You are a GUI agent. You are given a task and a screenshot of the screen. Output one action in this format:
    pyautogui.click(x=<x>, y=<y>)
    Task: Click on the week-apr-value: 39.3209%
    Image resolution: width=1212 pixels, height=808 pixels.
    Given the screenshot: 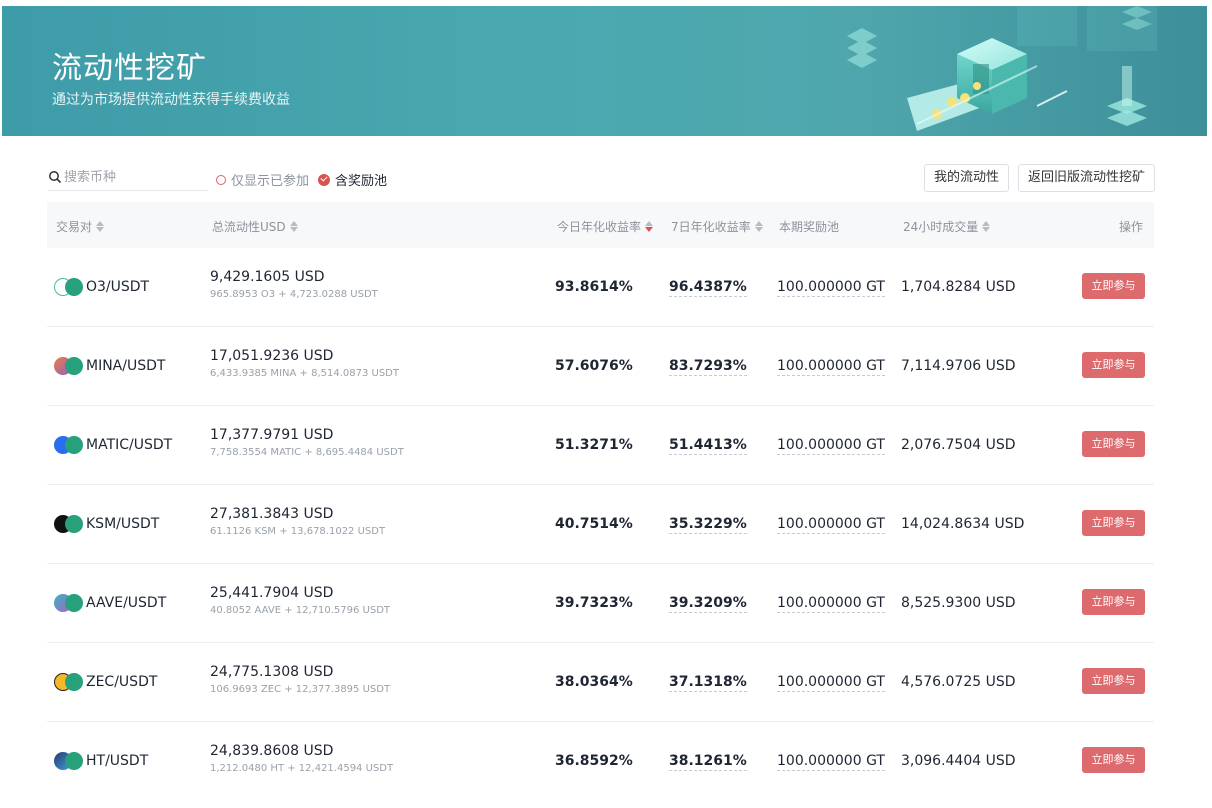 What is the action you would take?
    pyautogui.click(x=708, y=604)
    